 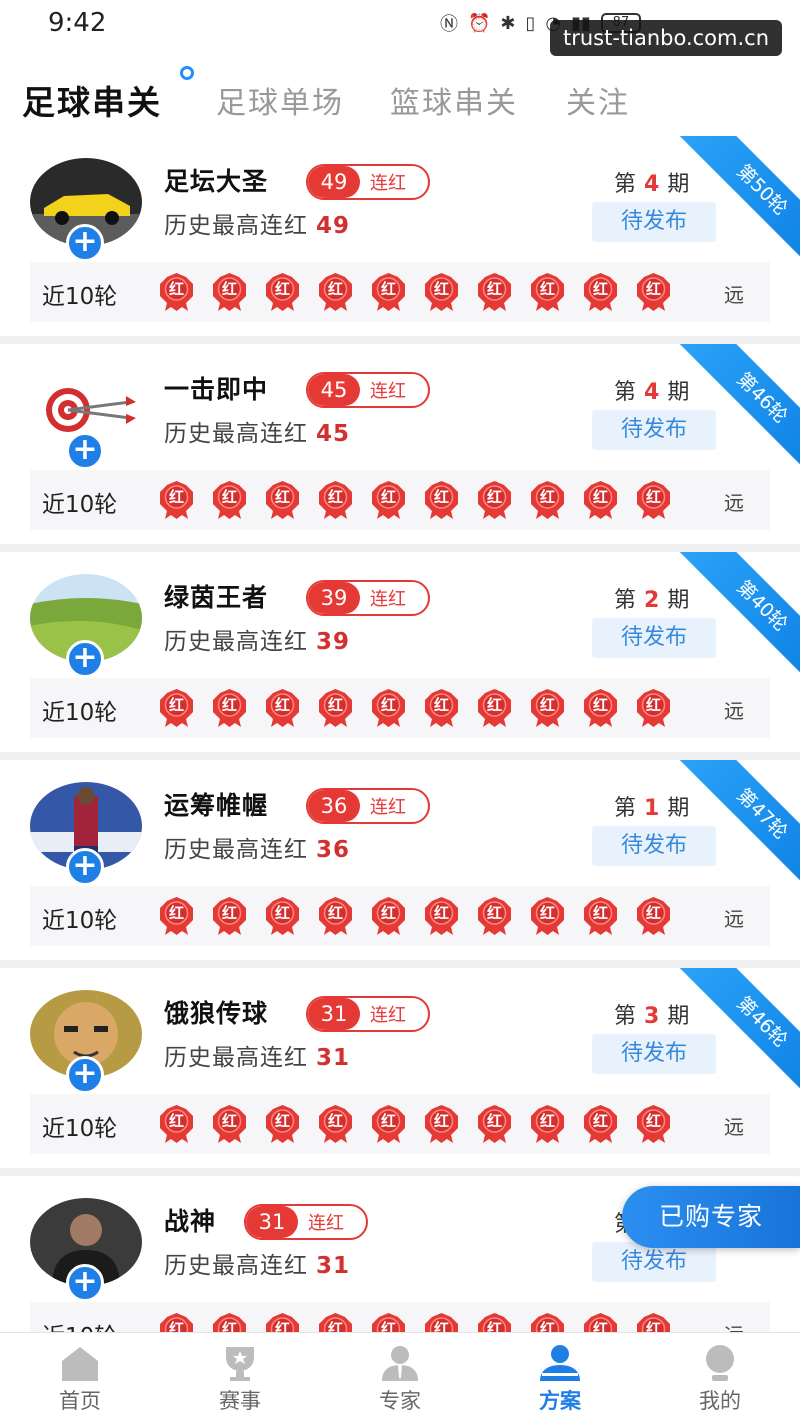 What do you see at coordinates (388, 1015) in the screenshot?
I see `streak-label: 连红` at bounding box center [388, 1015].